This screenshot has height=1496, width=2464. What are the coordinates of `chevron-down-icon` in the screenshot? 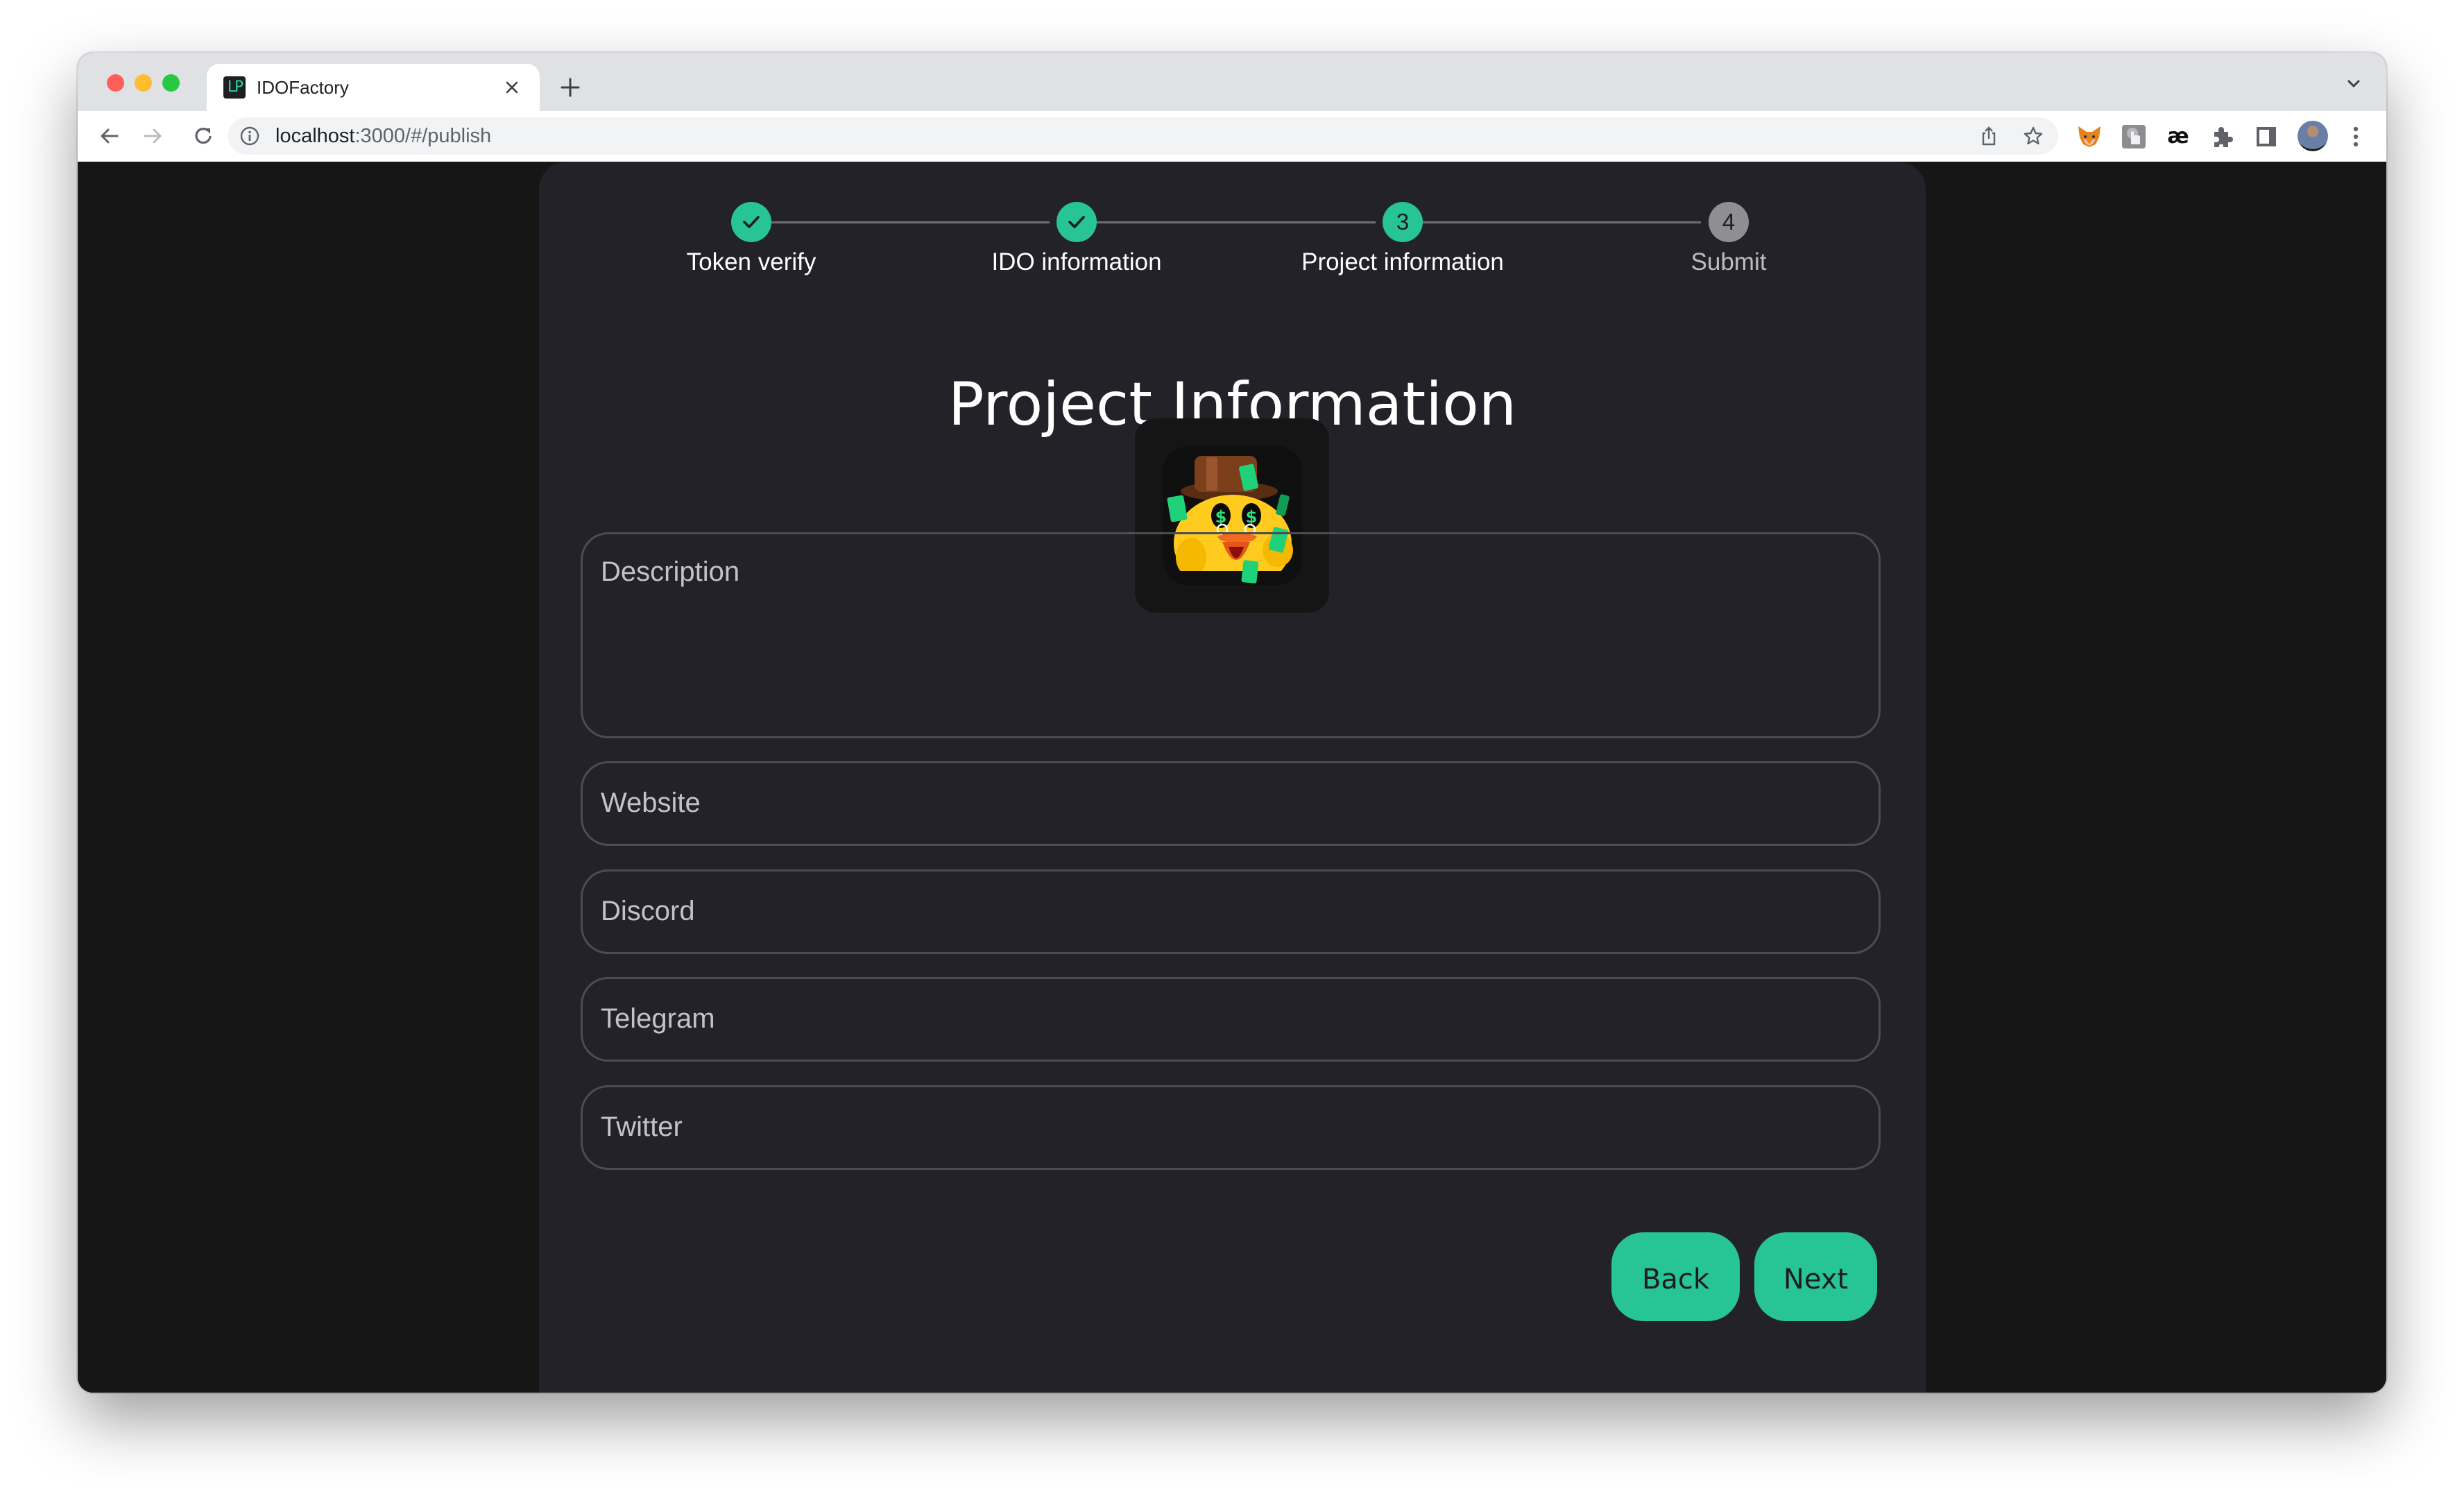 It's located at (2353, 84).